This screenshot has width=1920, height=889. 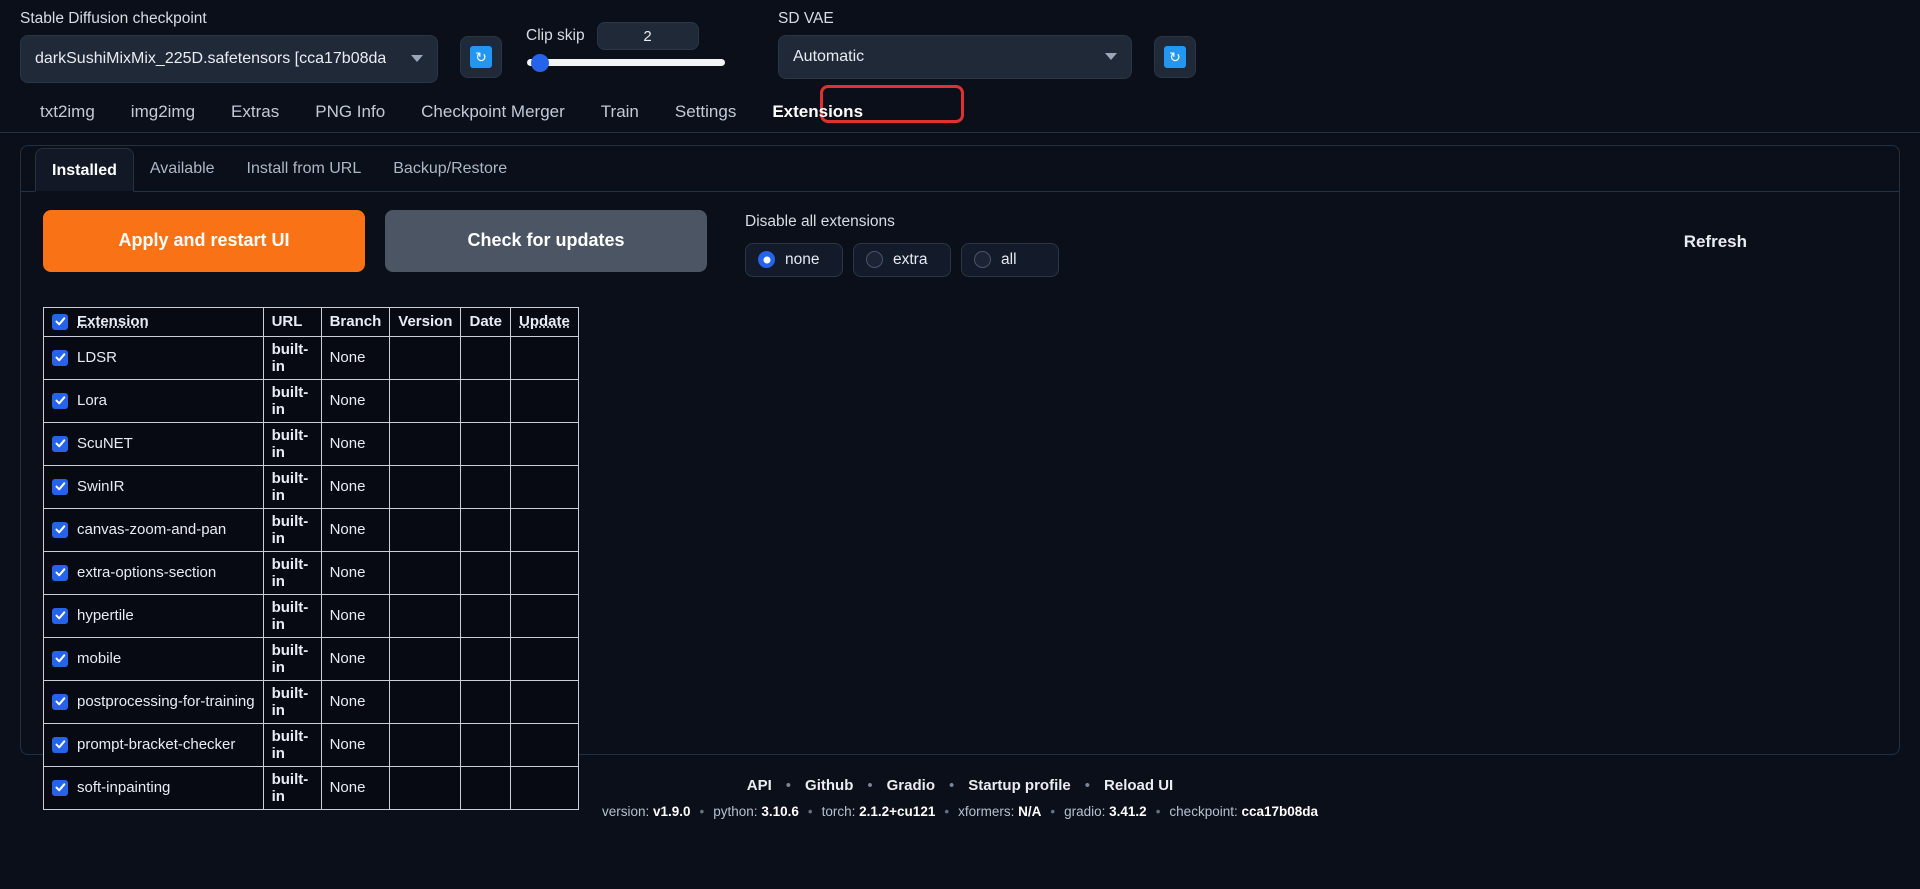 I want to click on header-name-cell: Extension, so click(x=153, y=321).